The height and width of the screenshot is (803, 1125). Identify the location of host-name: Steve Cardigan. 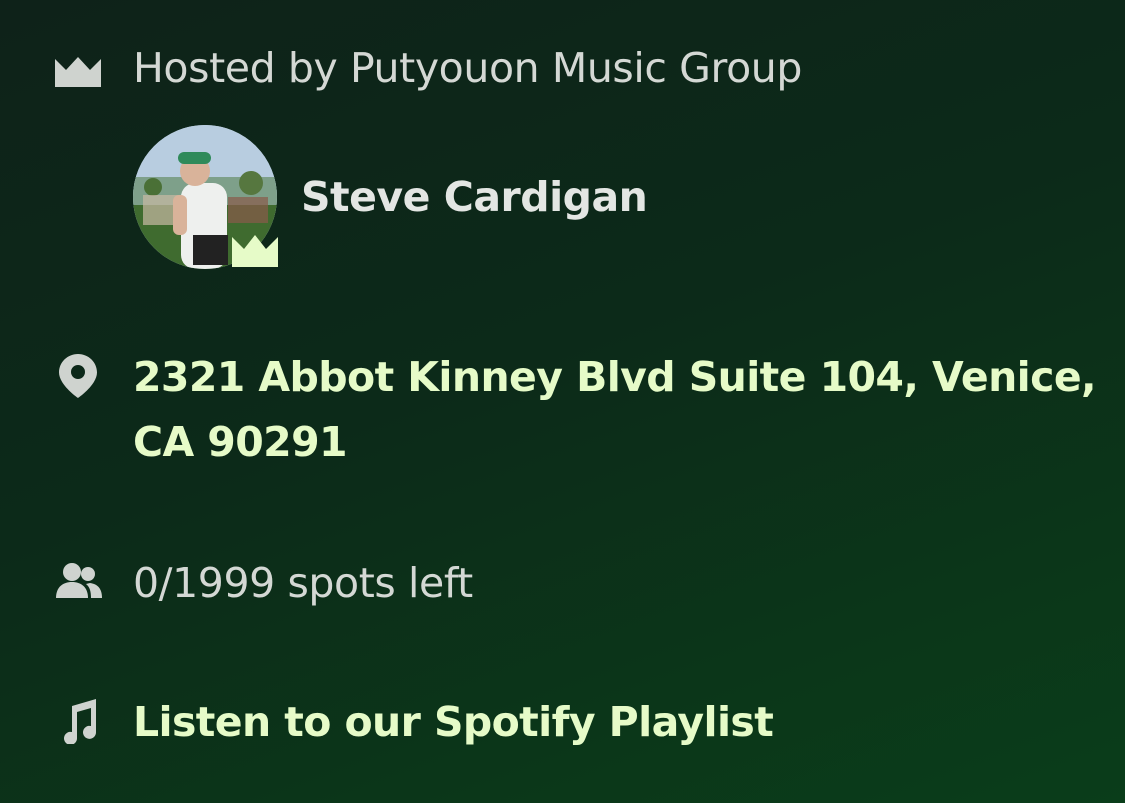
(474, 197).